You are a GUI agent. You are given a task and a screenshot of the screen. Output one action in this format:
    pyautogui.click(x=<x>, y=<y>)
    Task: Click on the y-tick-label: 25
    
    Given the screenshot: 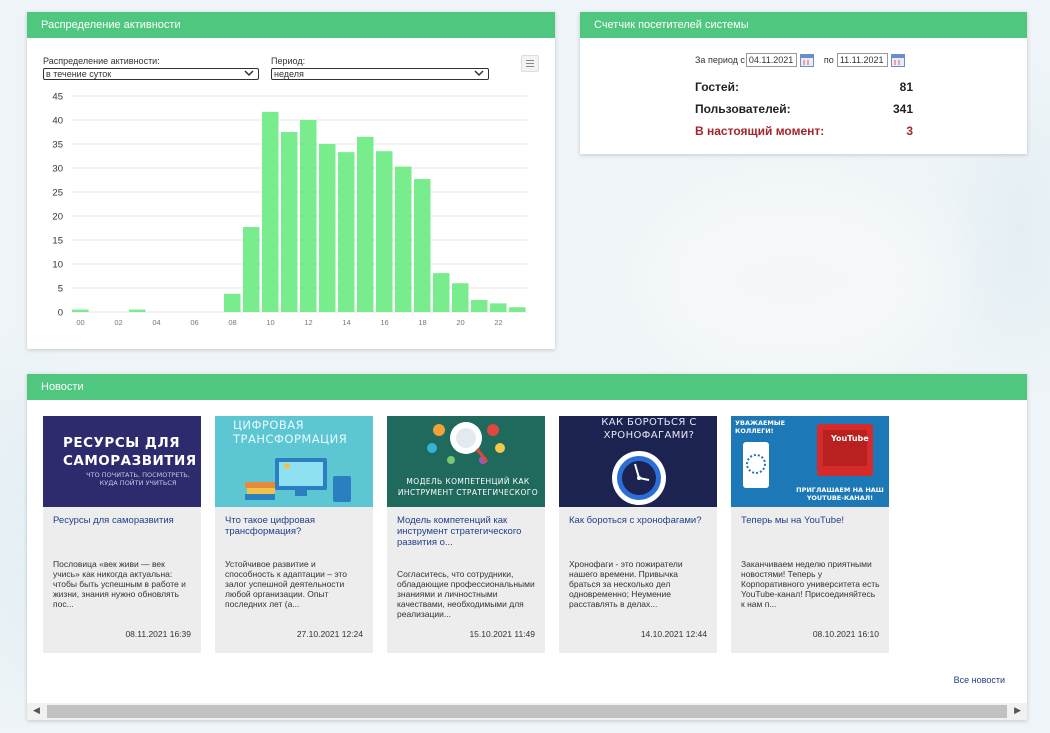 What is the action you would take?
    pyautogui.click(x=57, y=193)
    